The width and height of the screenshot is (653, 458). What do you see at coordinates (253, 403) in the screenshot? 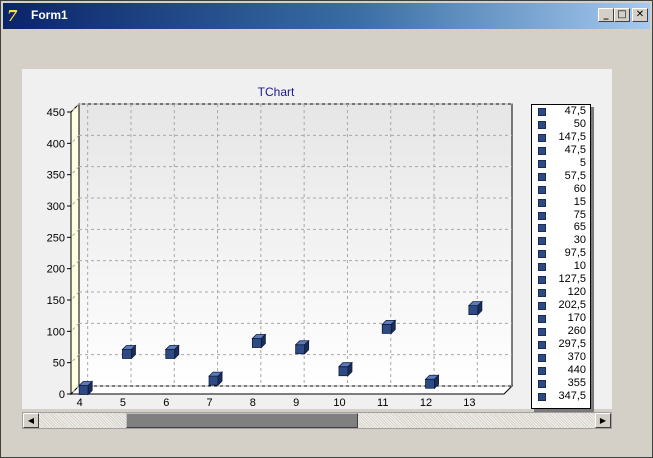
I see `x-tick-label: 8` at bounding box center [253, 403].